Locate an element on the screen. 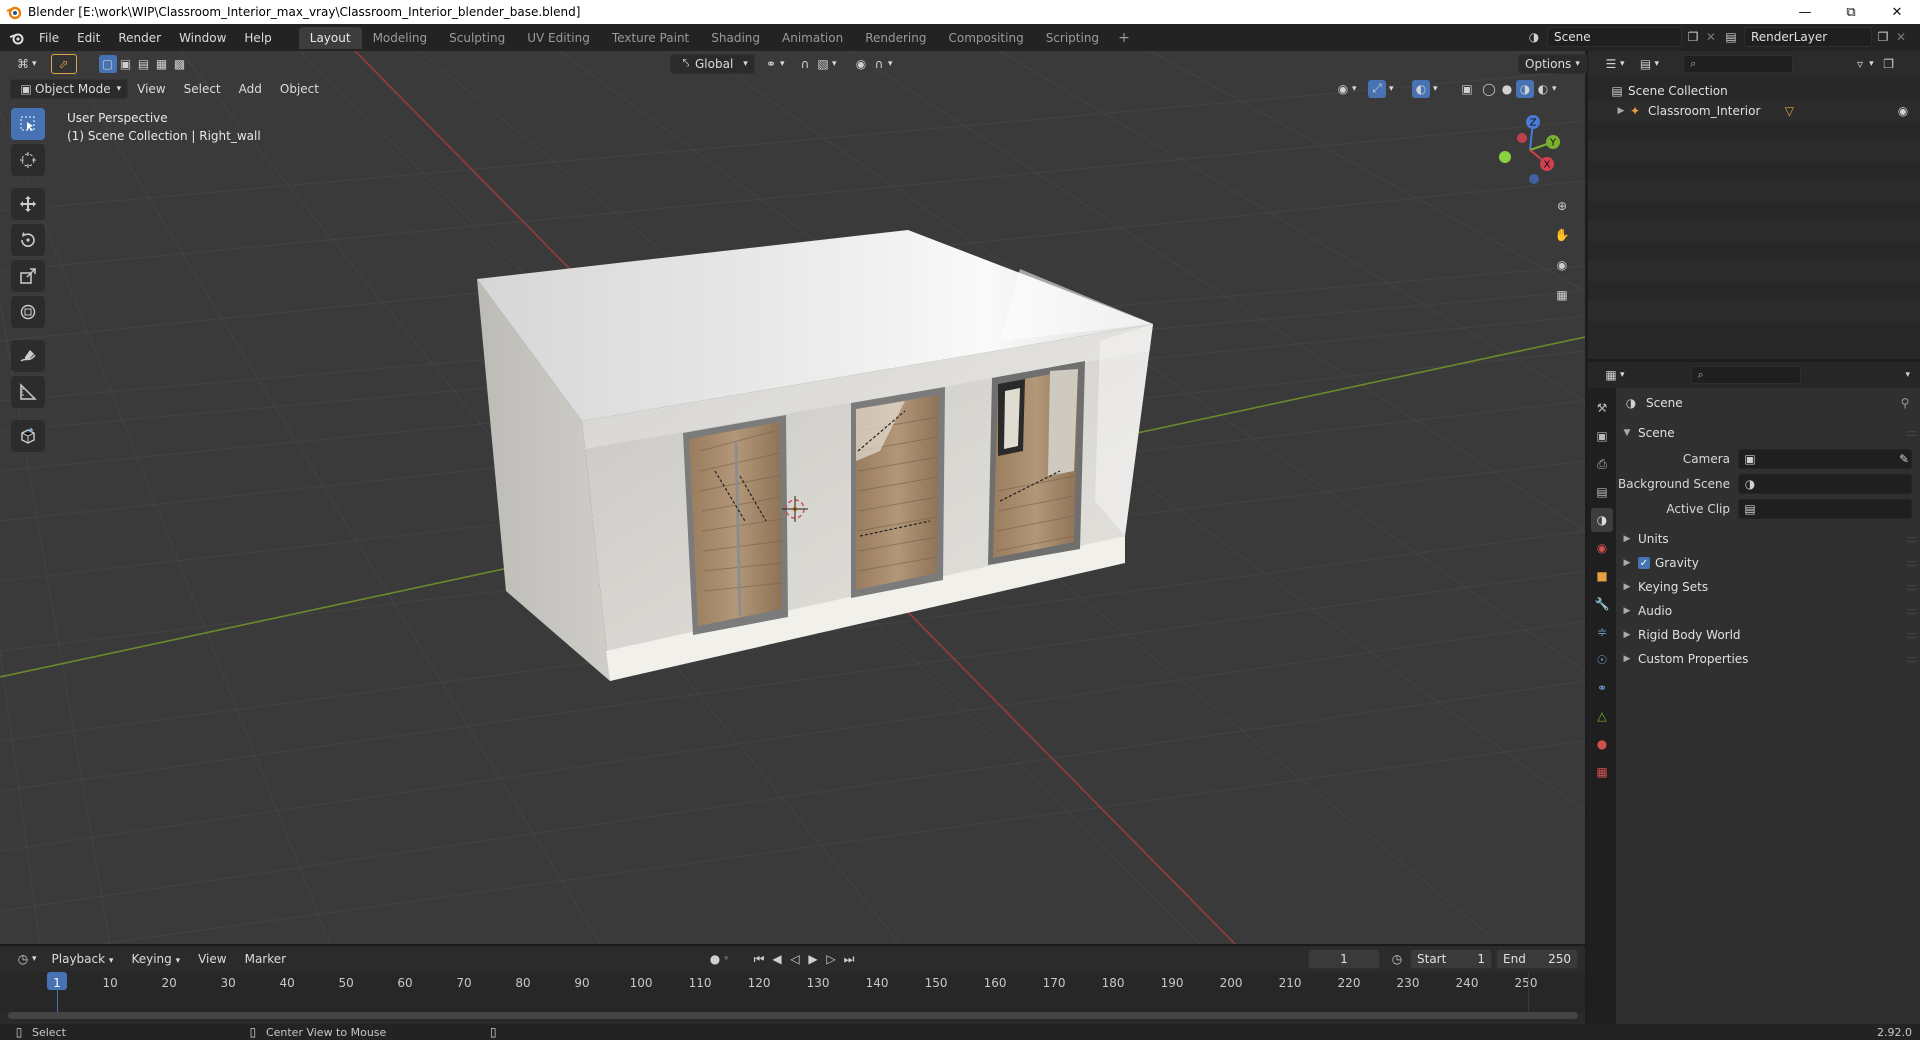 The height and width of the screenshot is (1040, 1920). current-frame-field: 1 is located at coordinates (1344, 959).